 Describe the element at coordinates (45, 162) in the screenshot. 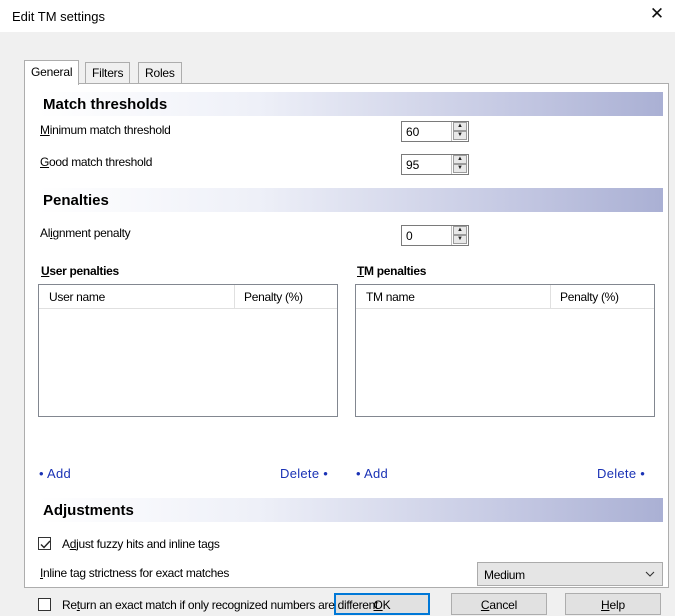

I see `good-label-underline: G` at that location.